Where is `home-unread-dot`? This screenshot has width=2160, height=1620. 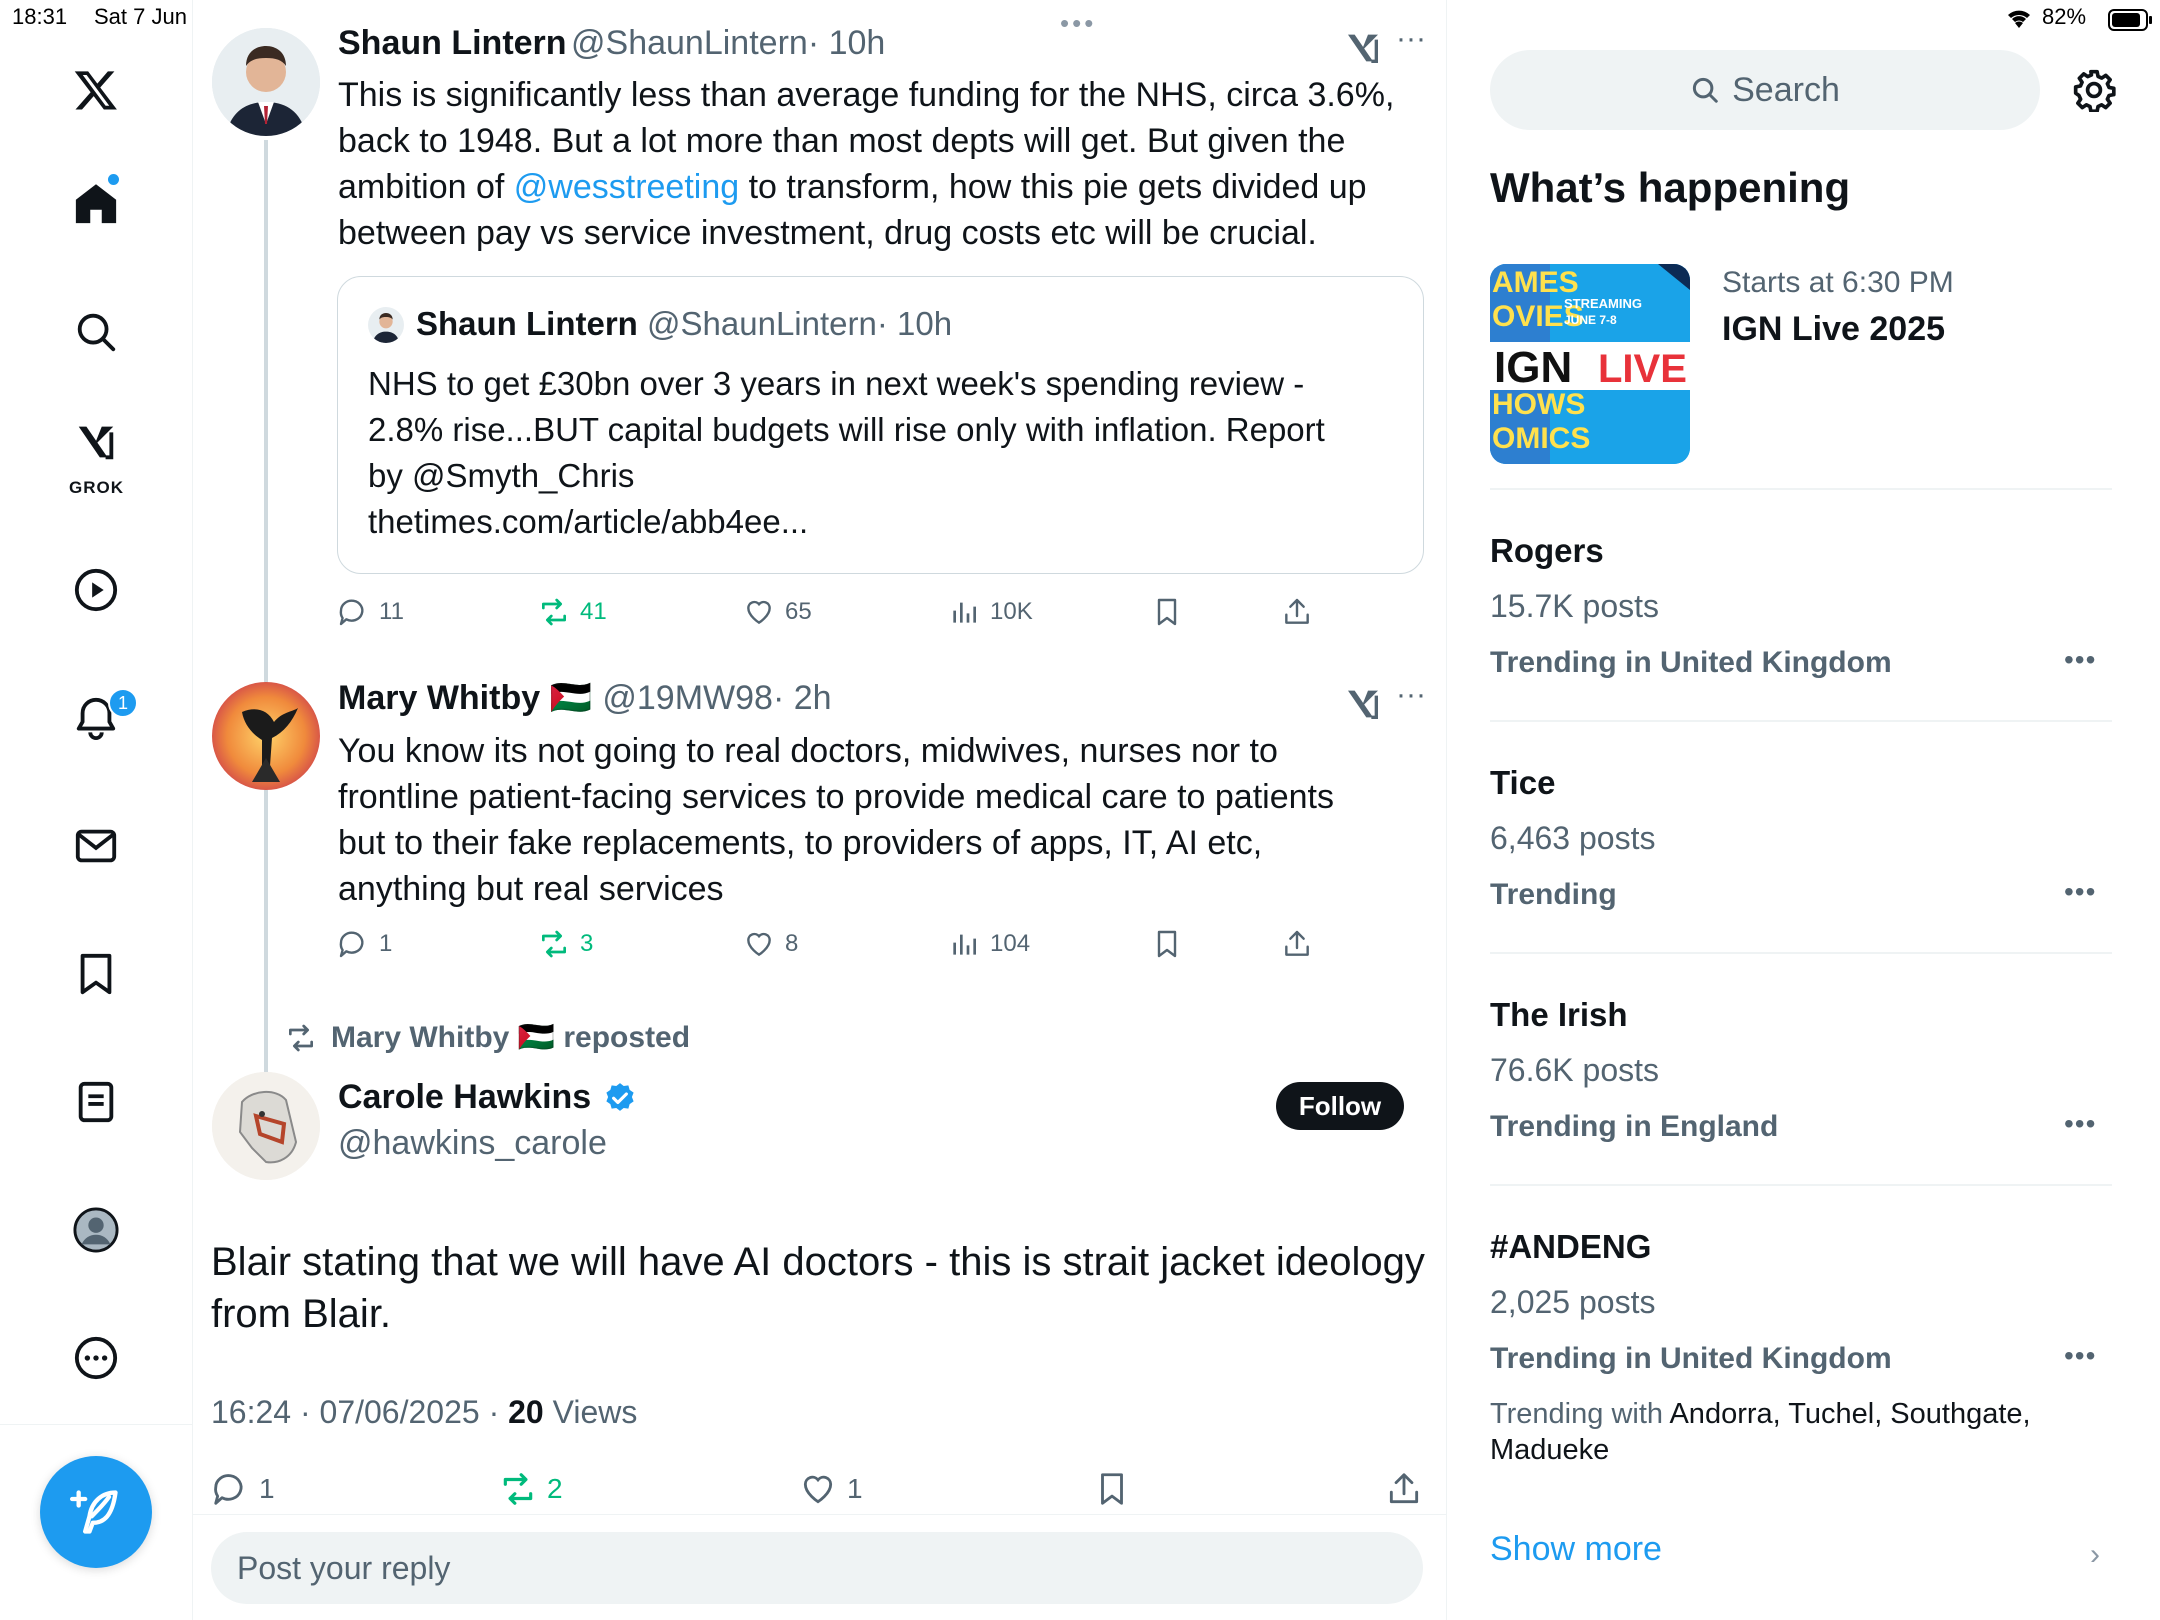 home-unread-dot is located at coordinates (113, 179).